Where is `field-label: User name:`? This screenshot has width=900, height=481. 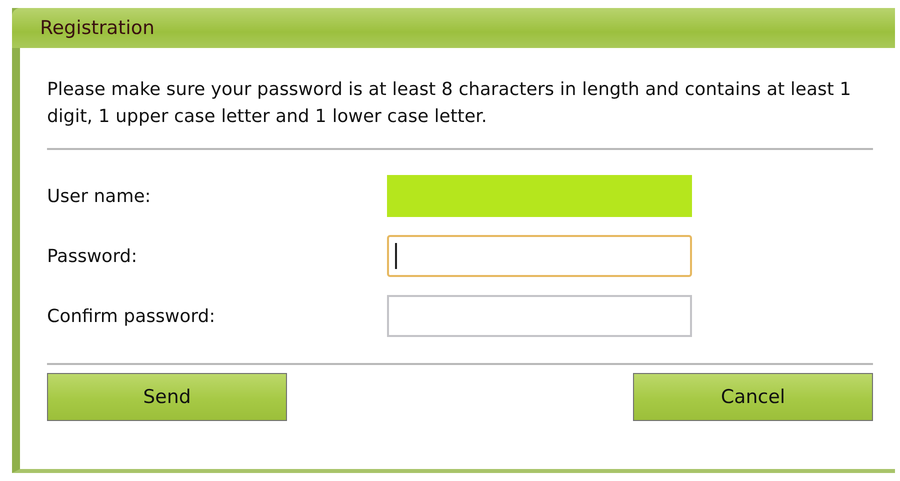
field-label: User name: is located at coordinates (99, 196).